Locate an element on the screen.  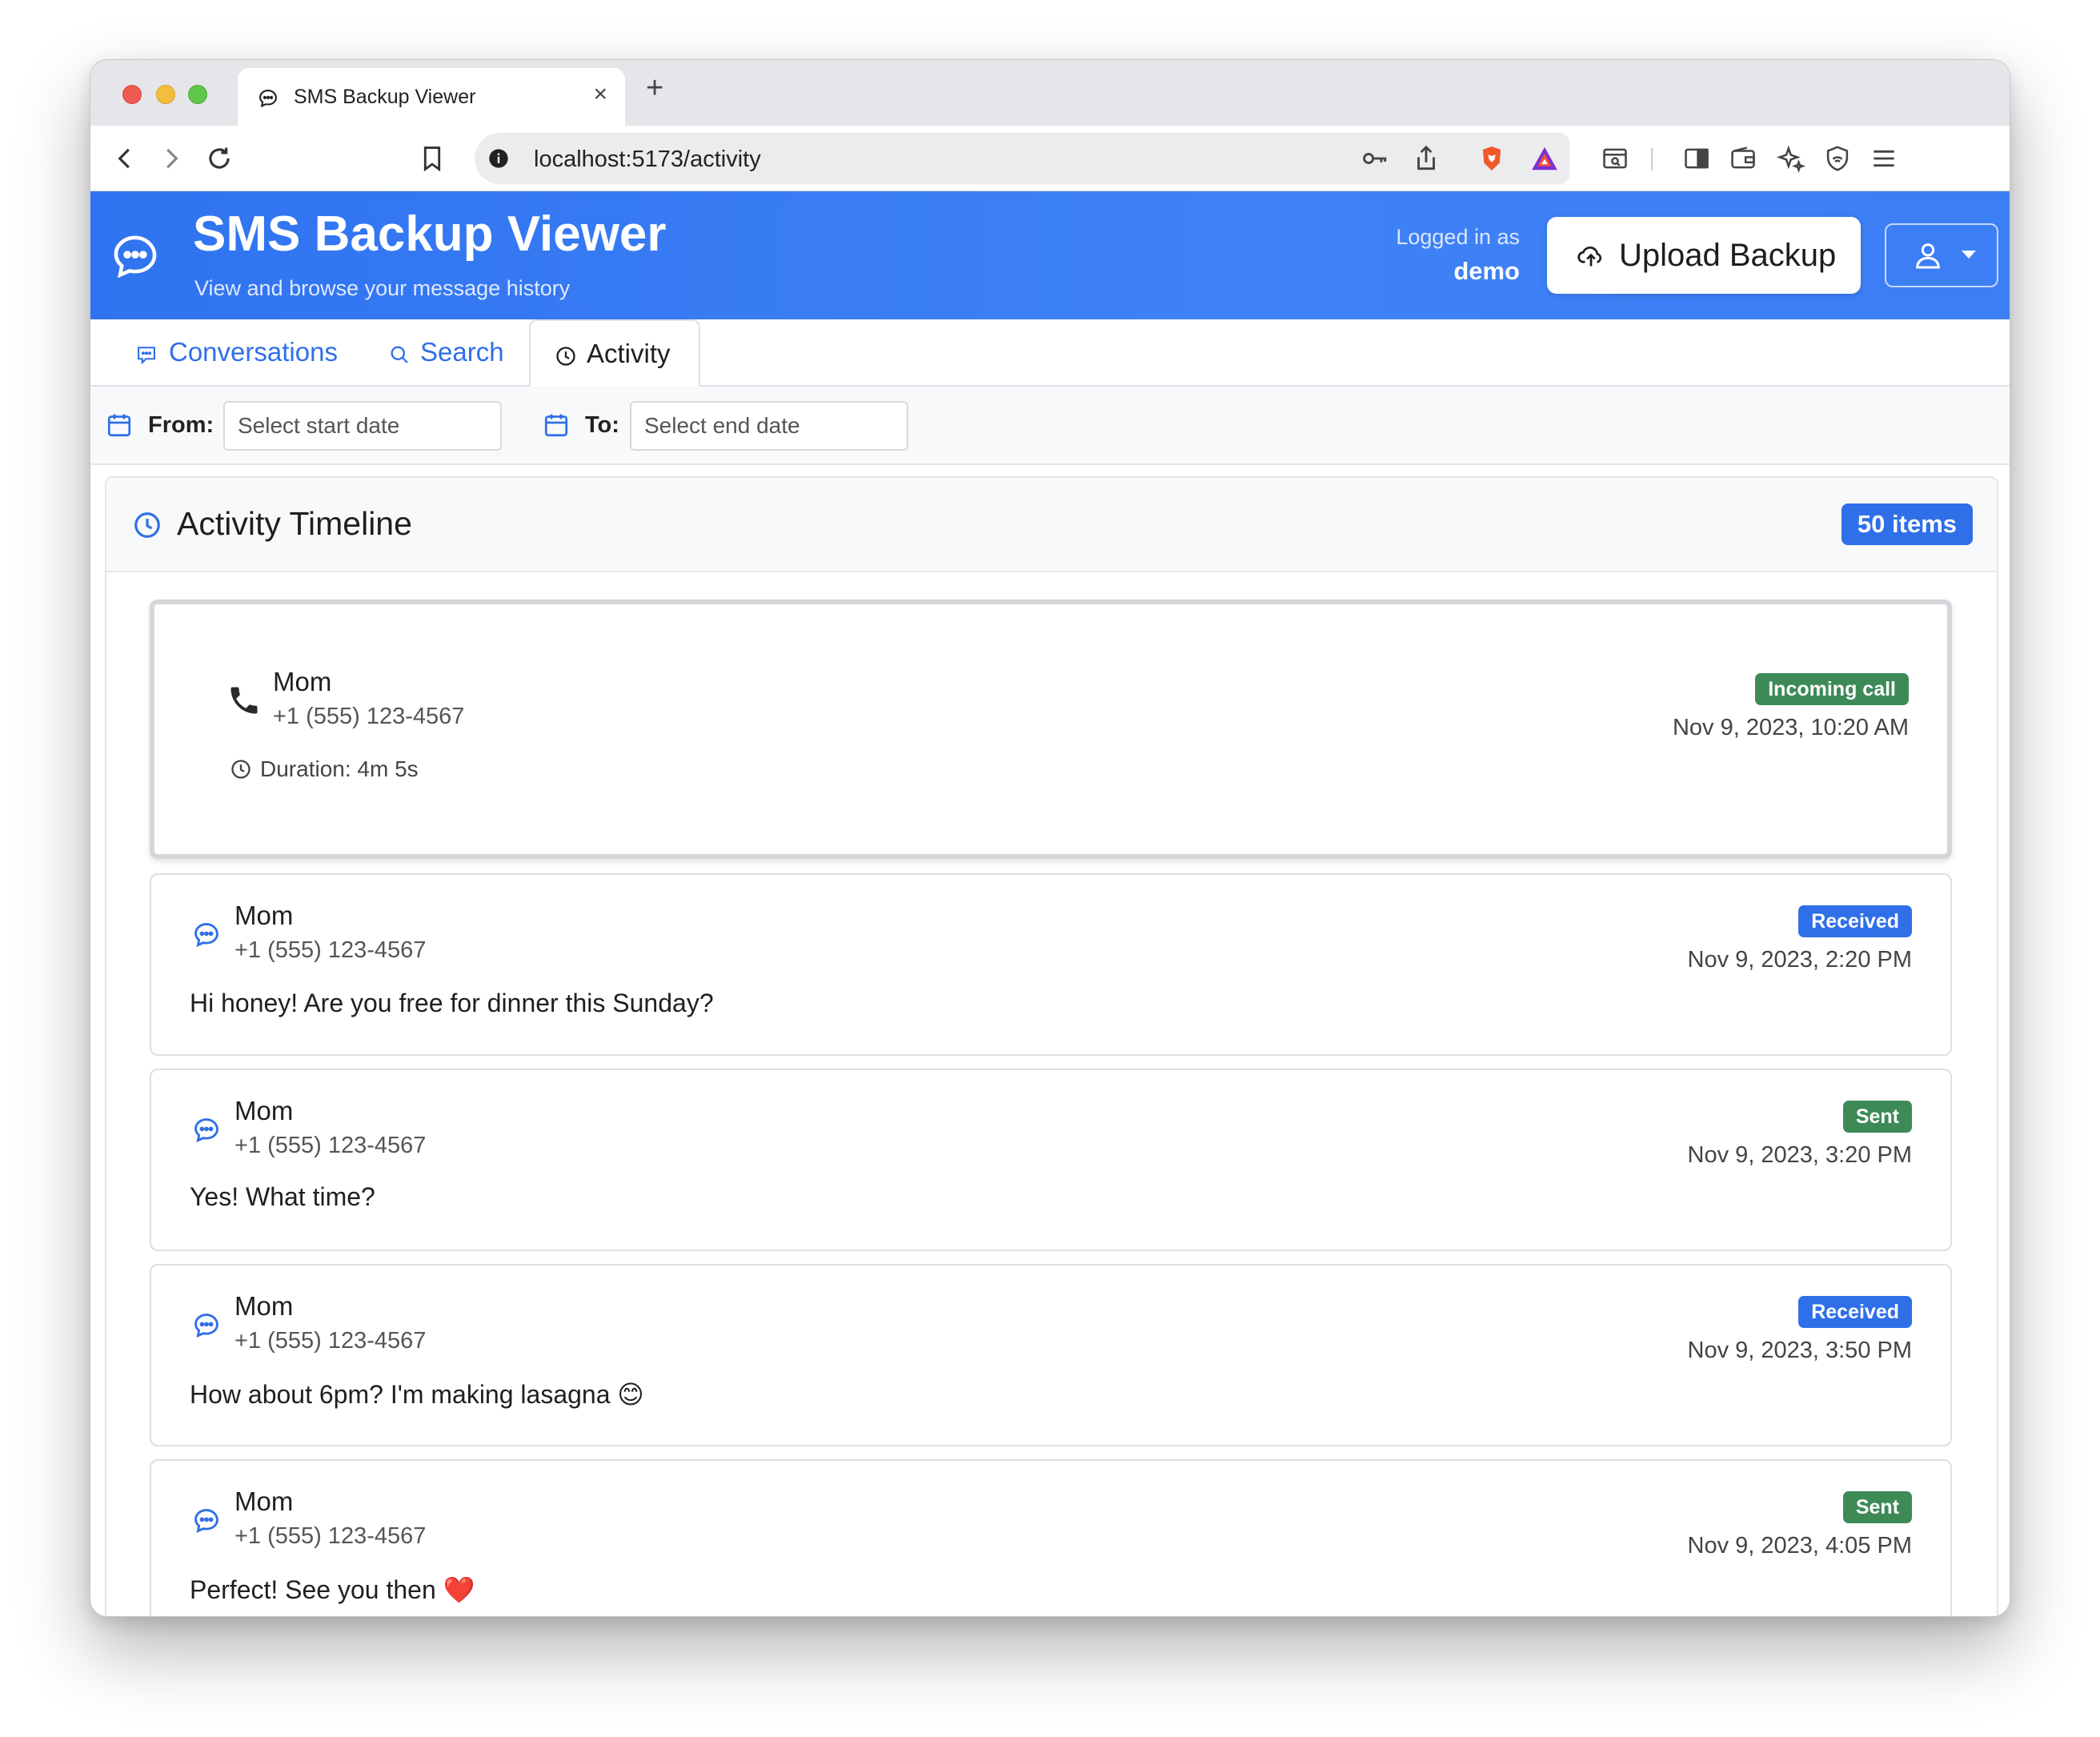
hamburger-icon is located at coordinates (1884, 159).